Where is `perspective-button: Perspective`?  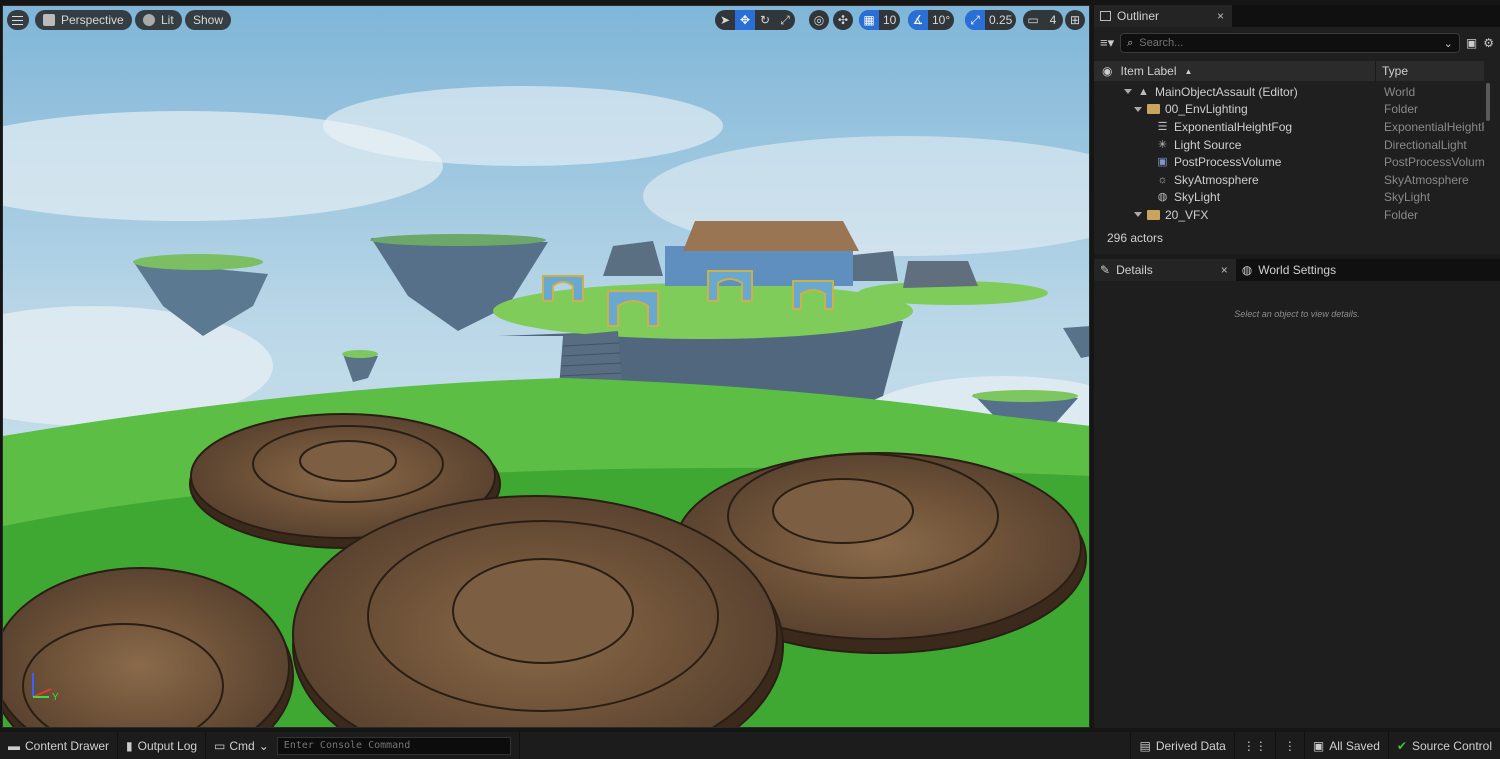 perspective-button: Perspective is located at coordinates (83, 20).